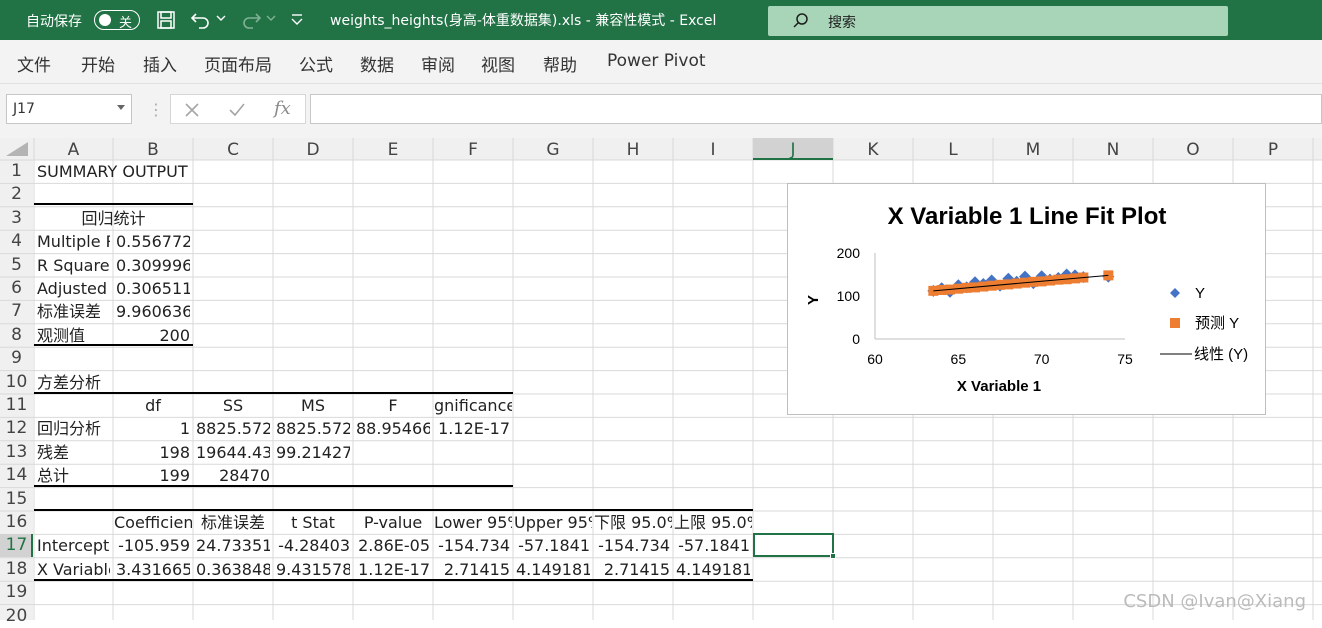 This screenshot has width=1322, height=628. What do you see at coordinates (153, 522) in the screenshot?
I see `cell-b16: Coefficients` at bounding box center [153, 522].